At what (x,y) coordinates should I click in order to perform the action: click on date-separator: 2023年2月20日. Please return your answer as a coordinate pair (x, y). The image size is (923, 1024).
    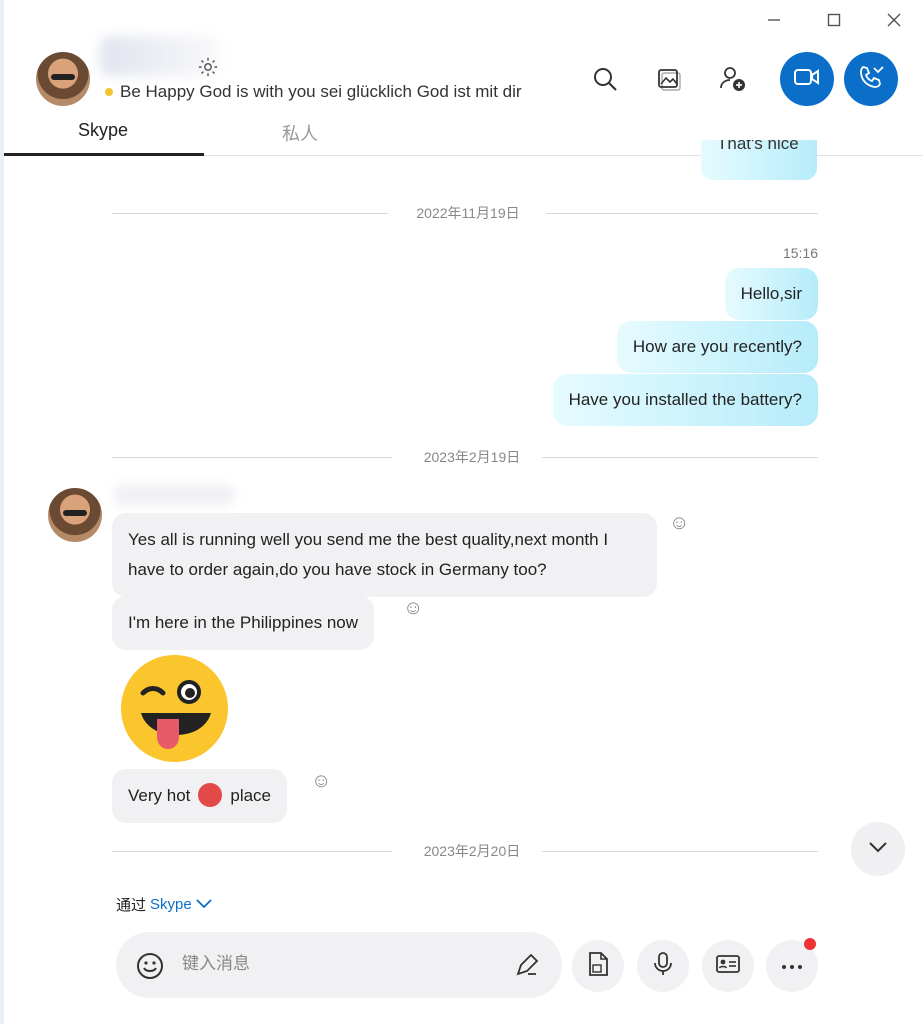
    Looking at the image, I should click on (465, 851).